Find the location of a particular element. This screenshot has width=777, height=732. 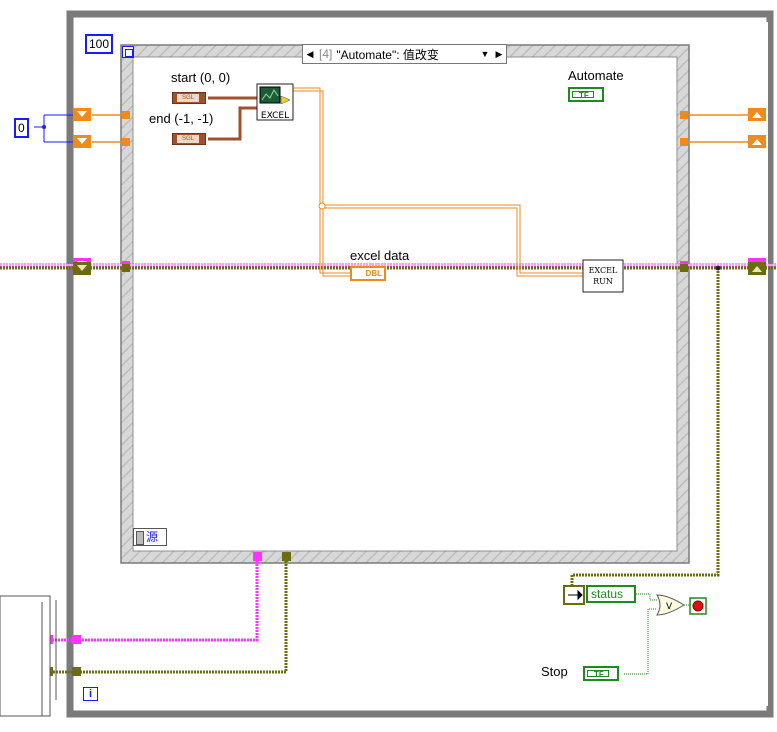

stop-control: TF is located at coordinates (601, 673).